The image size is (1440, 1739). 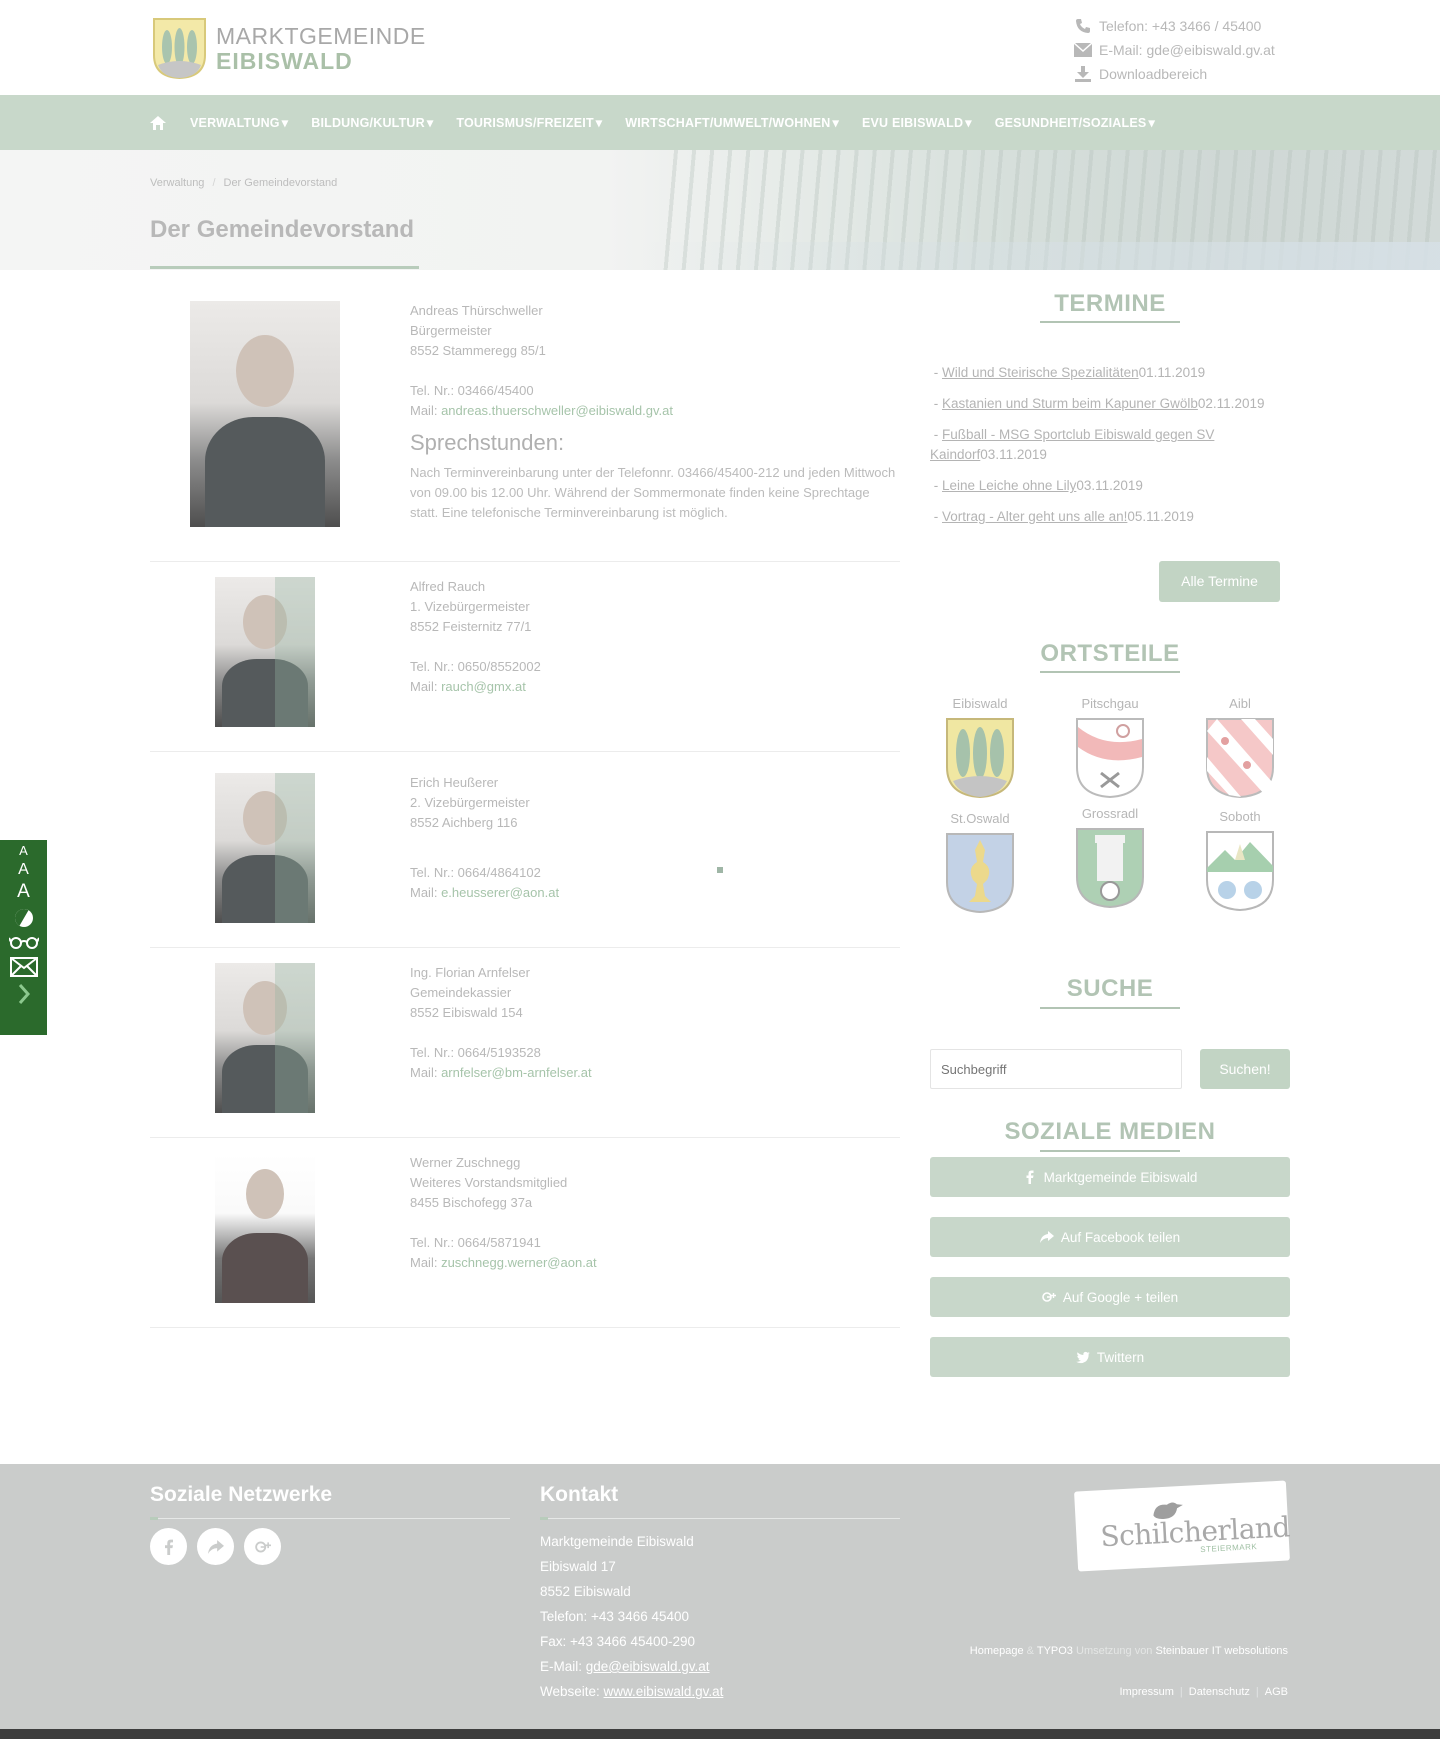 What do you see at coordinates (1070, 403) in the screenshot?
I see `event-link: Kastanien und Sturm beim Kapuner Gwölb` at bounding box center [1070, 403].